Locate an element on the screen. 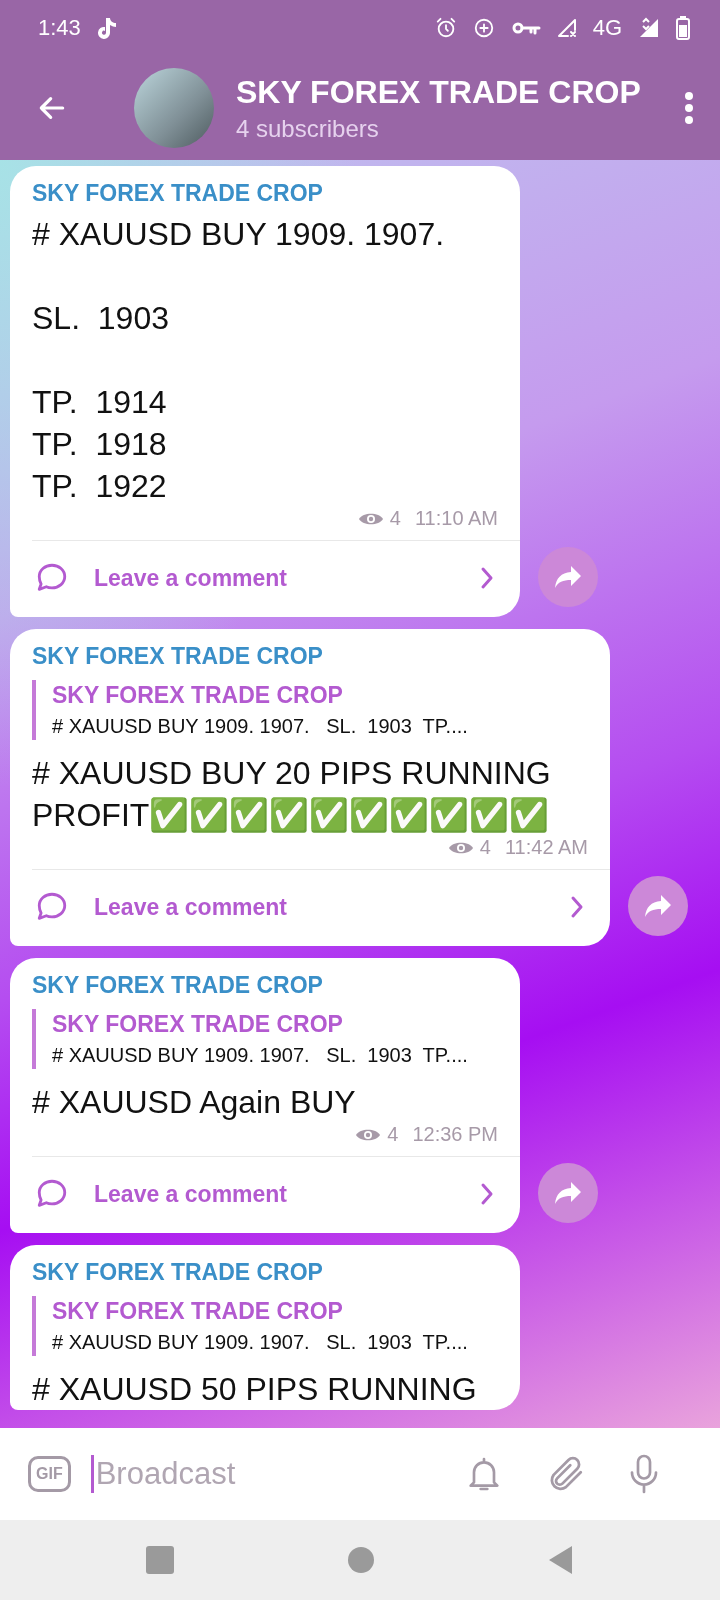 The height and width of the screenshot is (1600, 720). battery-icon is located at coordinates (683, 28).